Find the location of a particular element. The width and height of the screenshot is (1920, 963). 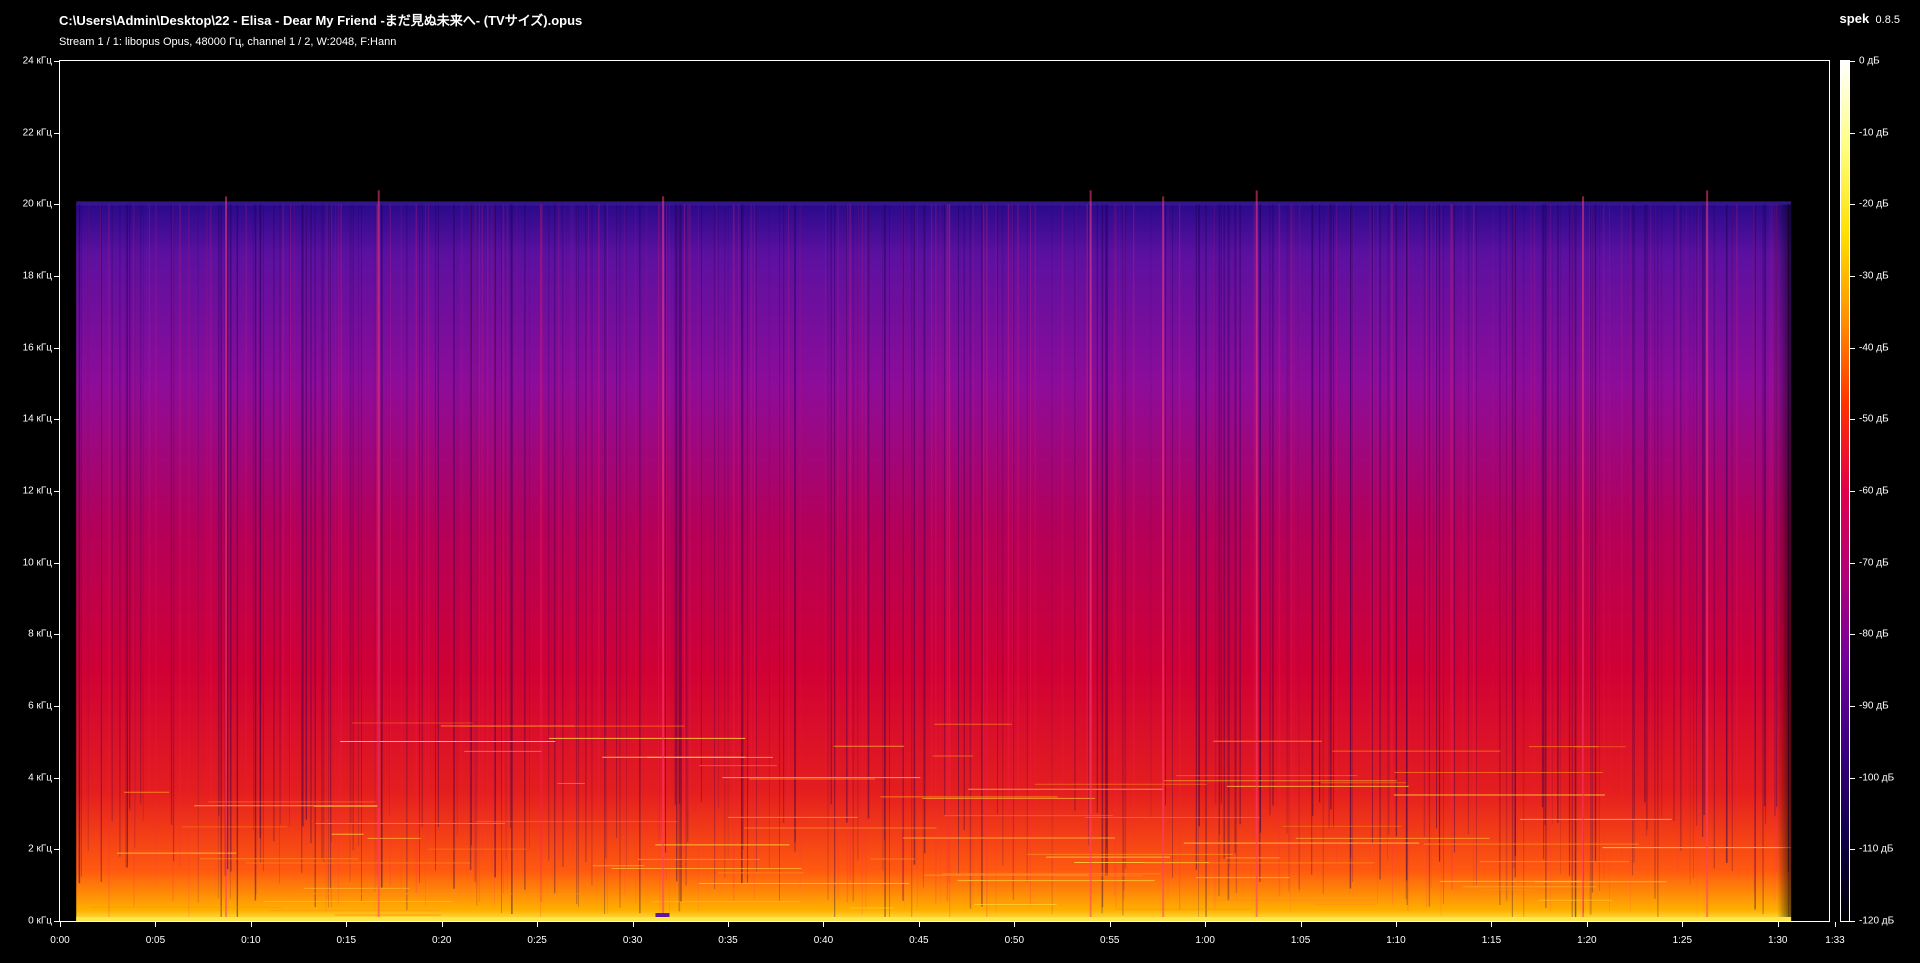

time-tick-label: 0:10 is located at coordinates (251, 940).